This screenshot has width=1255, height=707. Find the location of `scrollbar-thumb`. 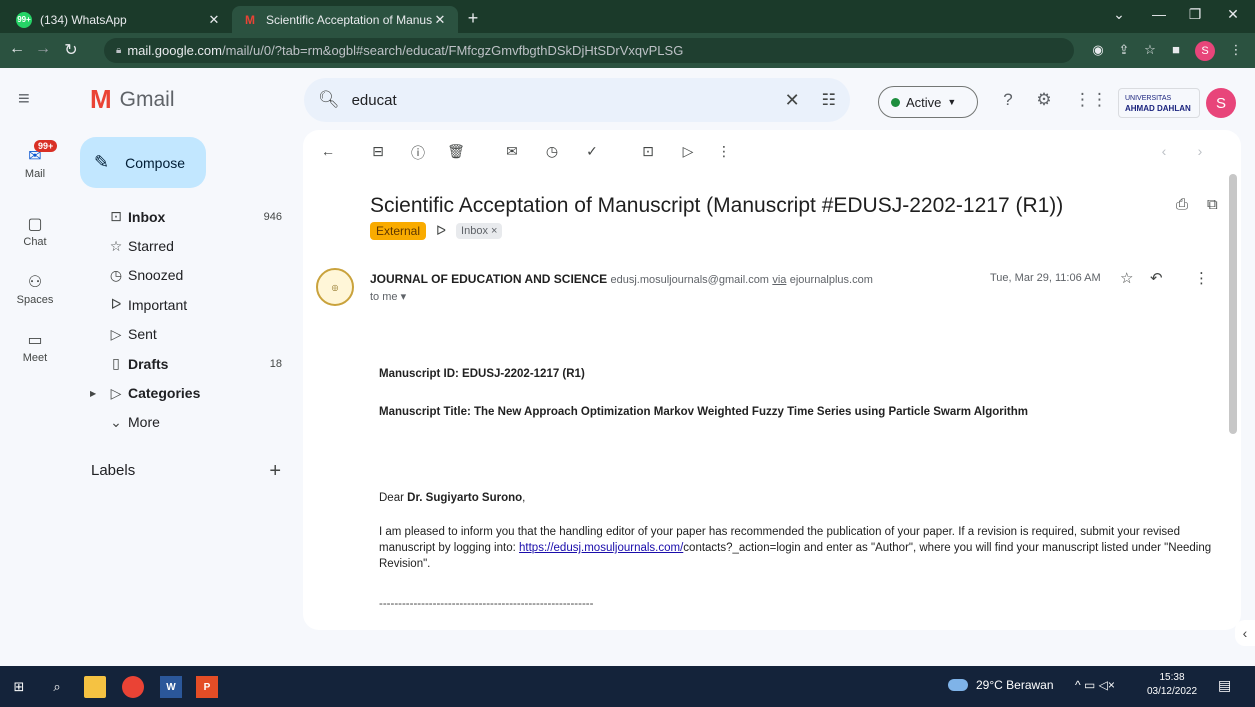

scrollbar-thumb is located at coordinates (1233, 304).